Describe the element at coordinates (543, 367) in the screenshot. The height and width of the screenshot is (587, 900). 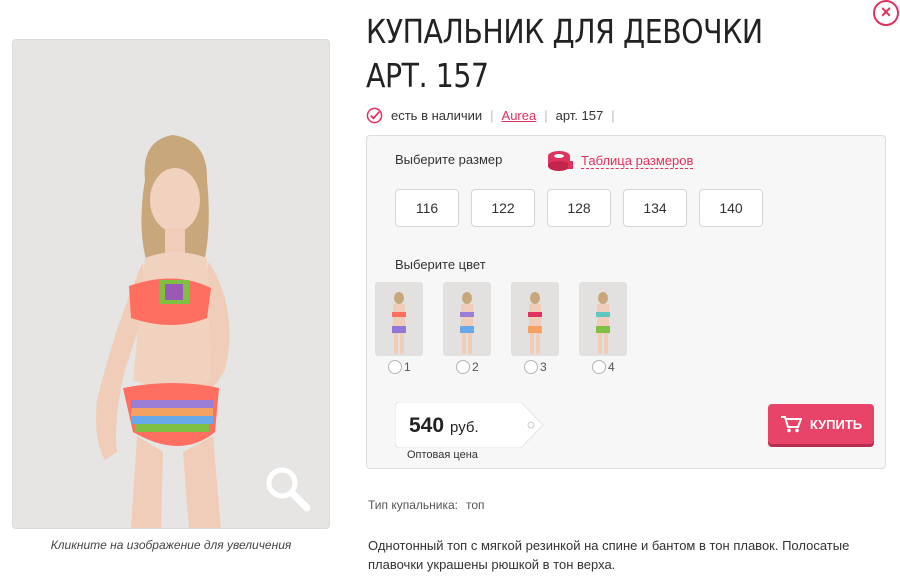
I see `color-option-label: 3` at that location.